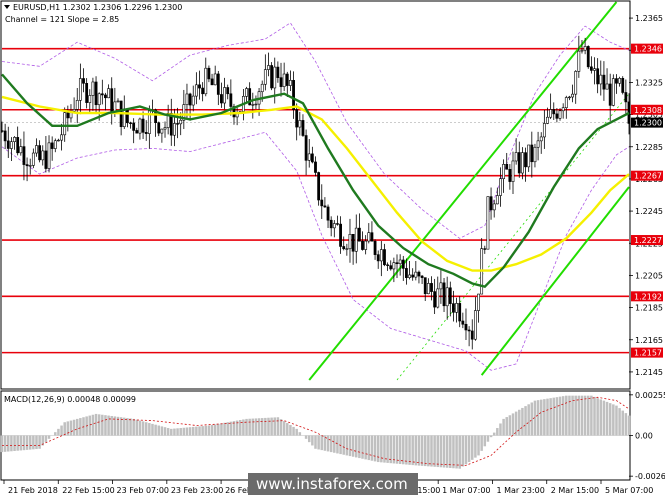  What do you see at coordinates (649, 18) in the screenshot?
I see `price-tick-label: 1.2365` at bounding box center [649, 18].